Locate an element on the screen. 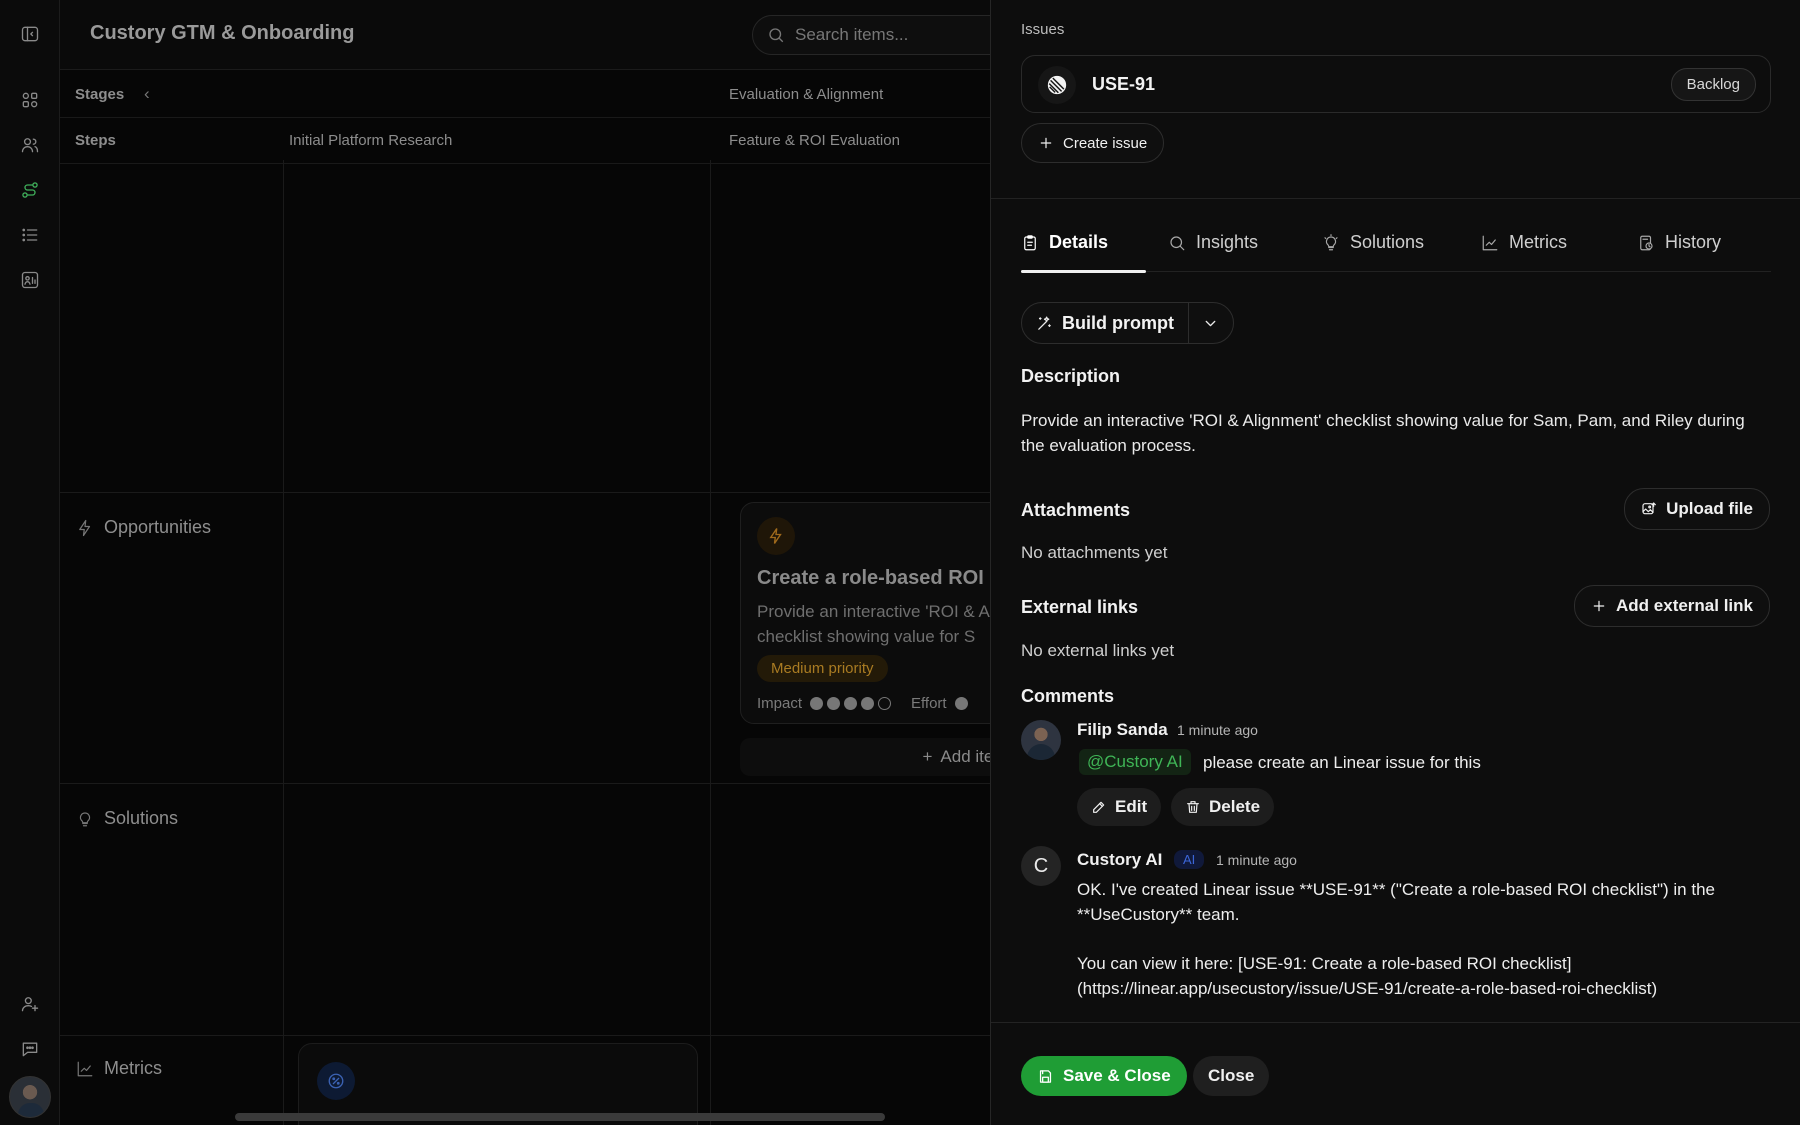  issue-status-badge: Backlog is located at coordinates (1713, 84).